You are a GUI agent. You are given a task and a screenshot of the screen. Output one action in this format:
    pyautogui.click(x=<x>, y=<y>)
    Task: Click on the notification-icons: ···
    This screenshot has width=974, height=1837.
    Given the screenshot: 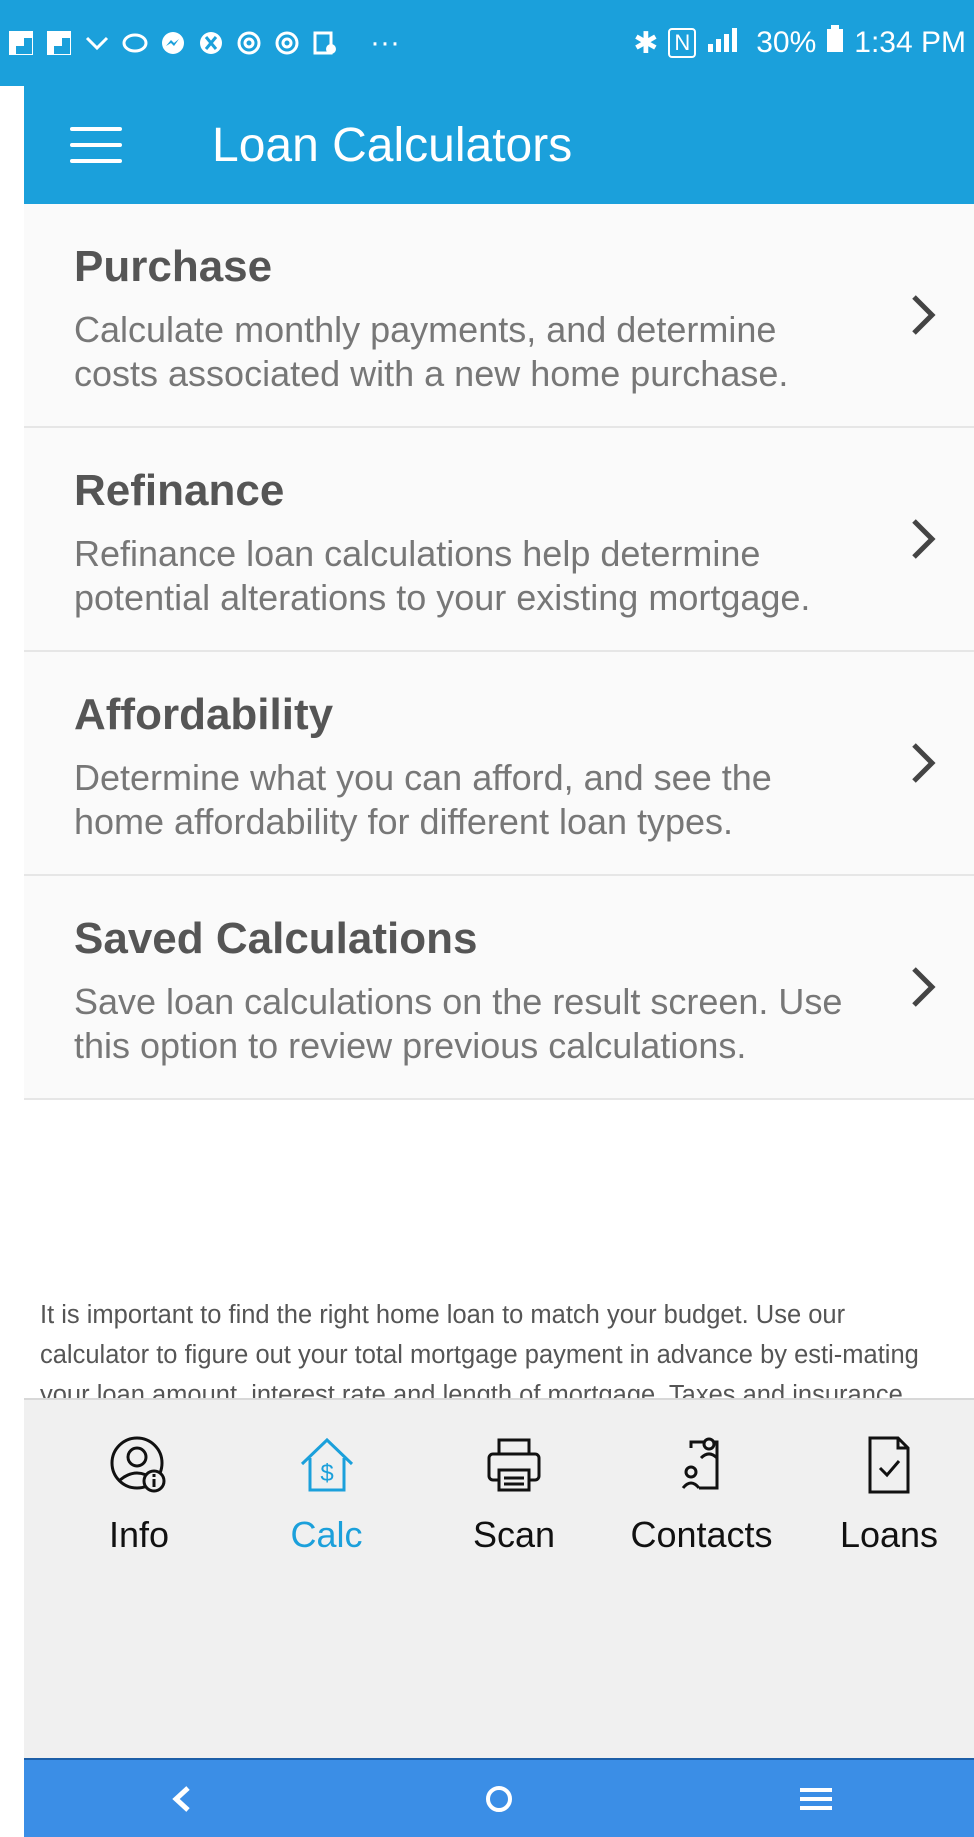 What is the action you would take?
    pyautogui.click(x=204, y=43)
    